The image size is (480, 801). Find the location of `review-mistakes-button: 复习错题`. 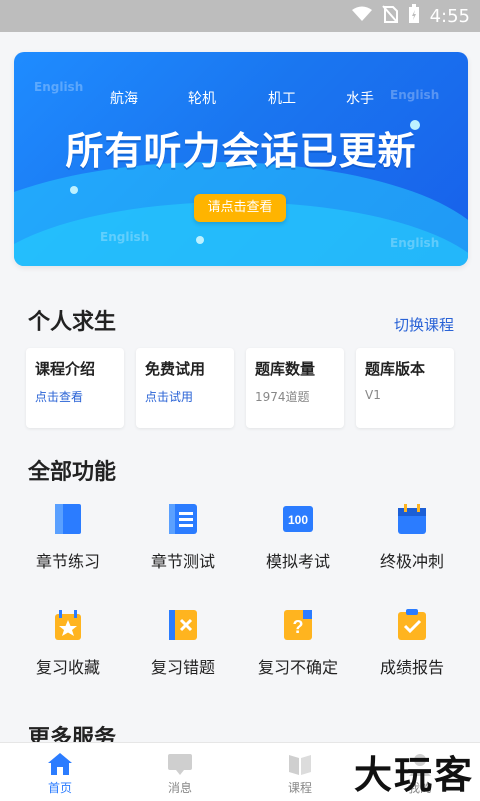

review-mistakes-button: 复习错题 is located at coordinates (183, 643).